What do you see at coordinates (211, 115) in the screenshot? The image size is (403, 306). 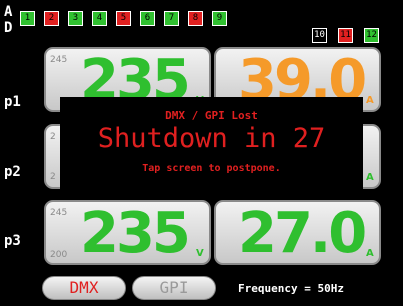 I see `alert-title: DMX / GPI Lost` at bounding box center [211, 115].